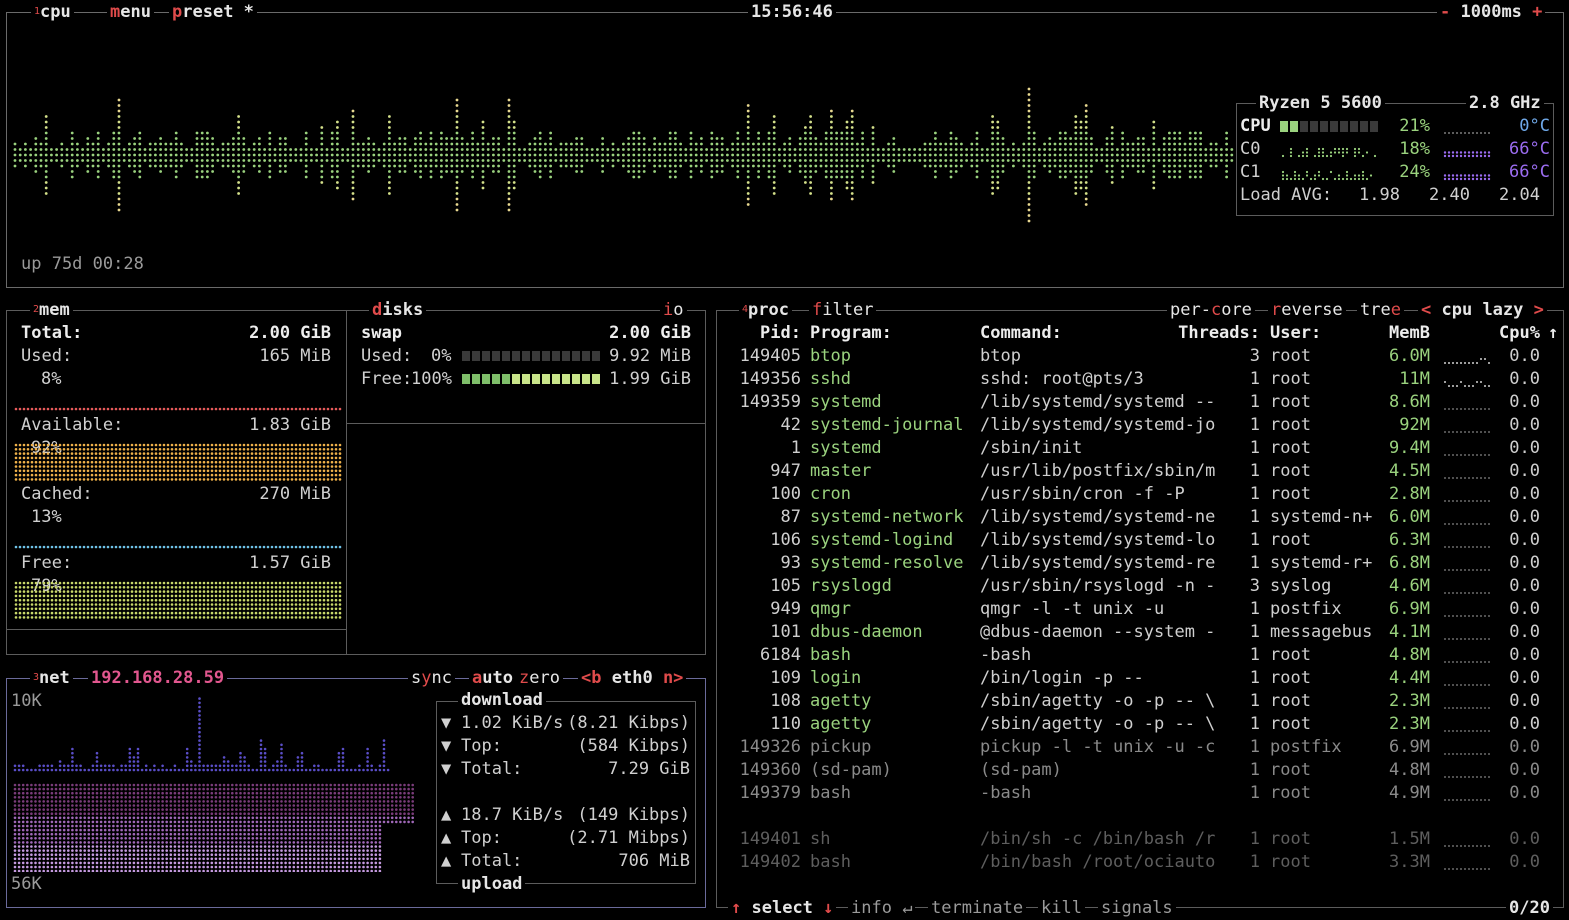 The image size is (1569, 920). I want to click on select-control: ↑ select ↓, so click(782, 908).